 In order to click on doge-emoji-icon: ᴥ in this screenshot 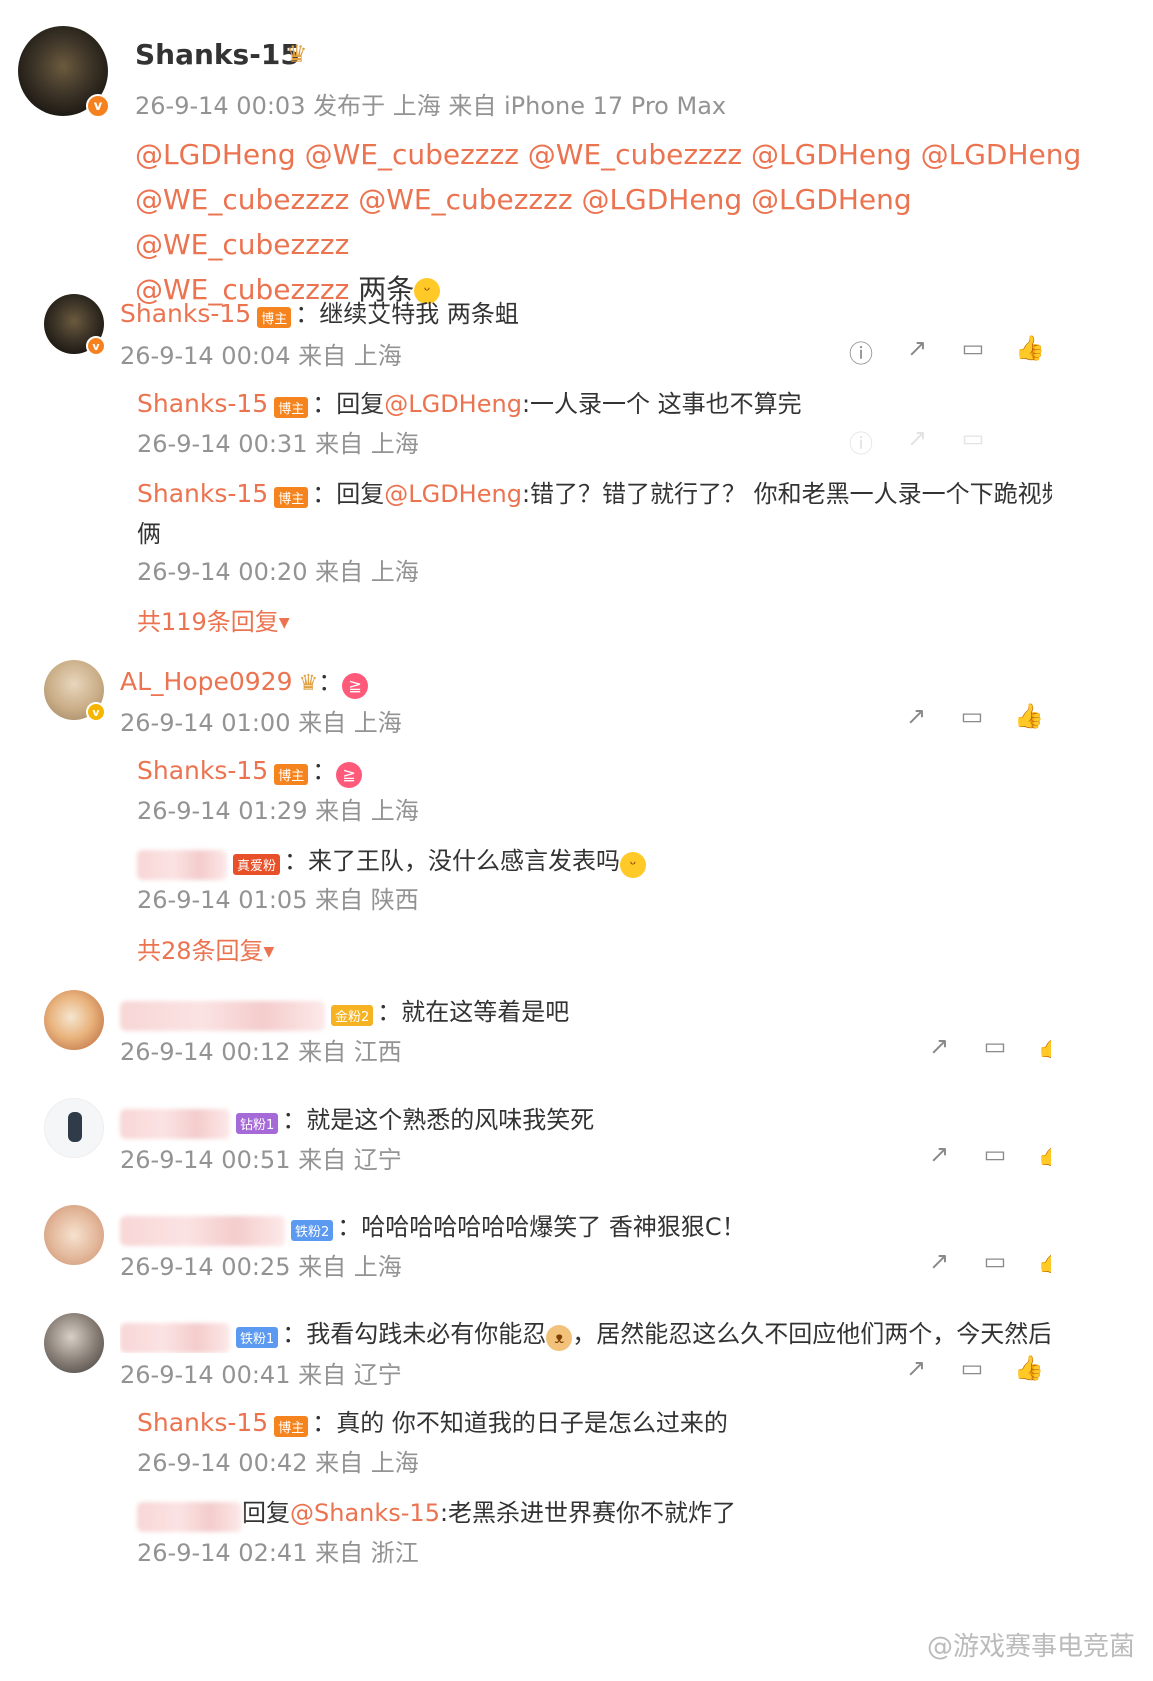, I will do `click(559, 1337)`.